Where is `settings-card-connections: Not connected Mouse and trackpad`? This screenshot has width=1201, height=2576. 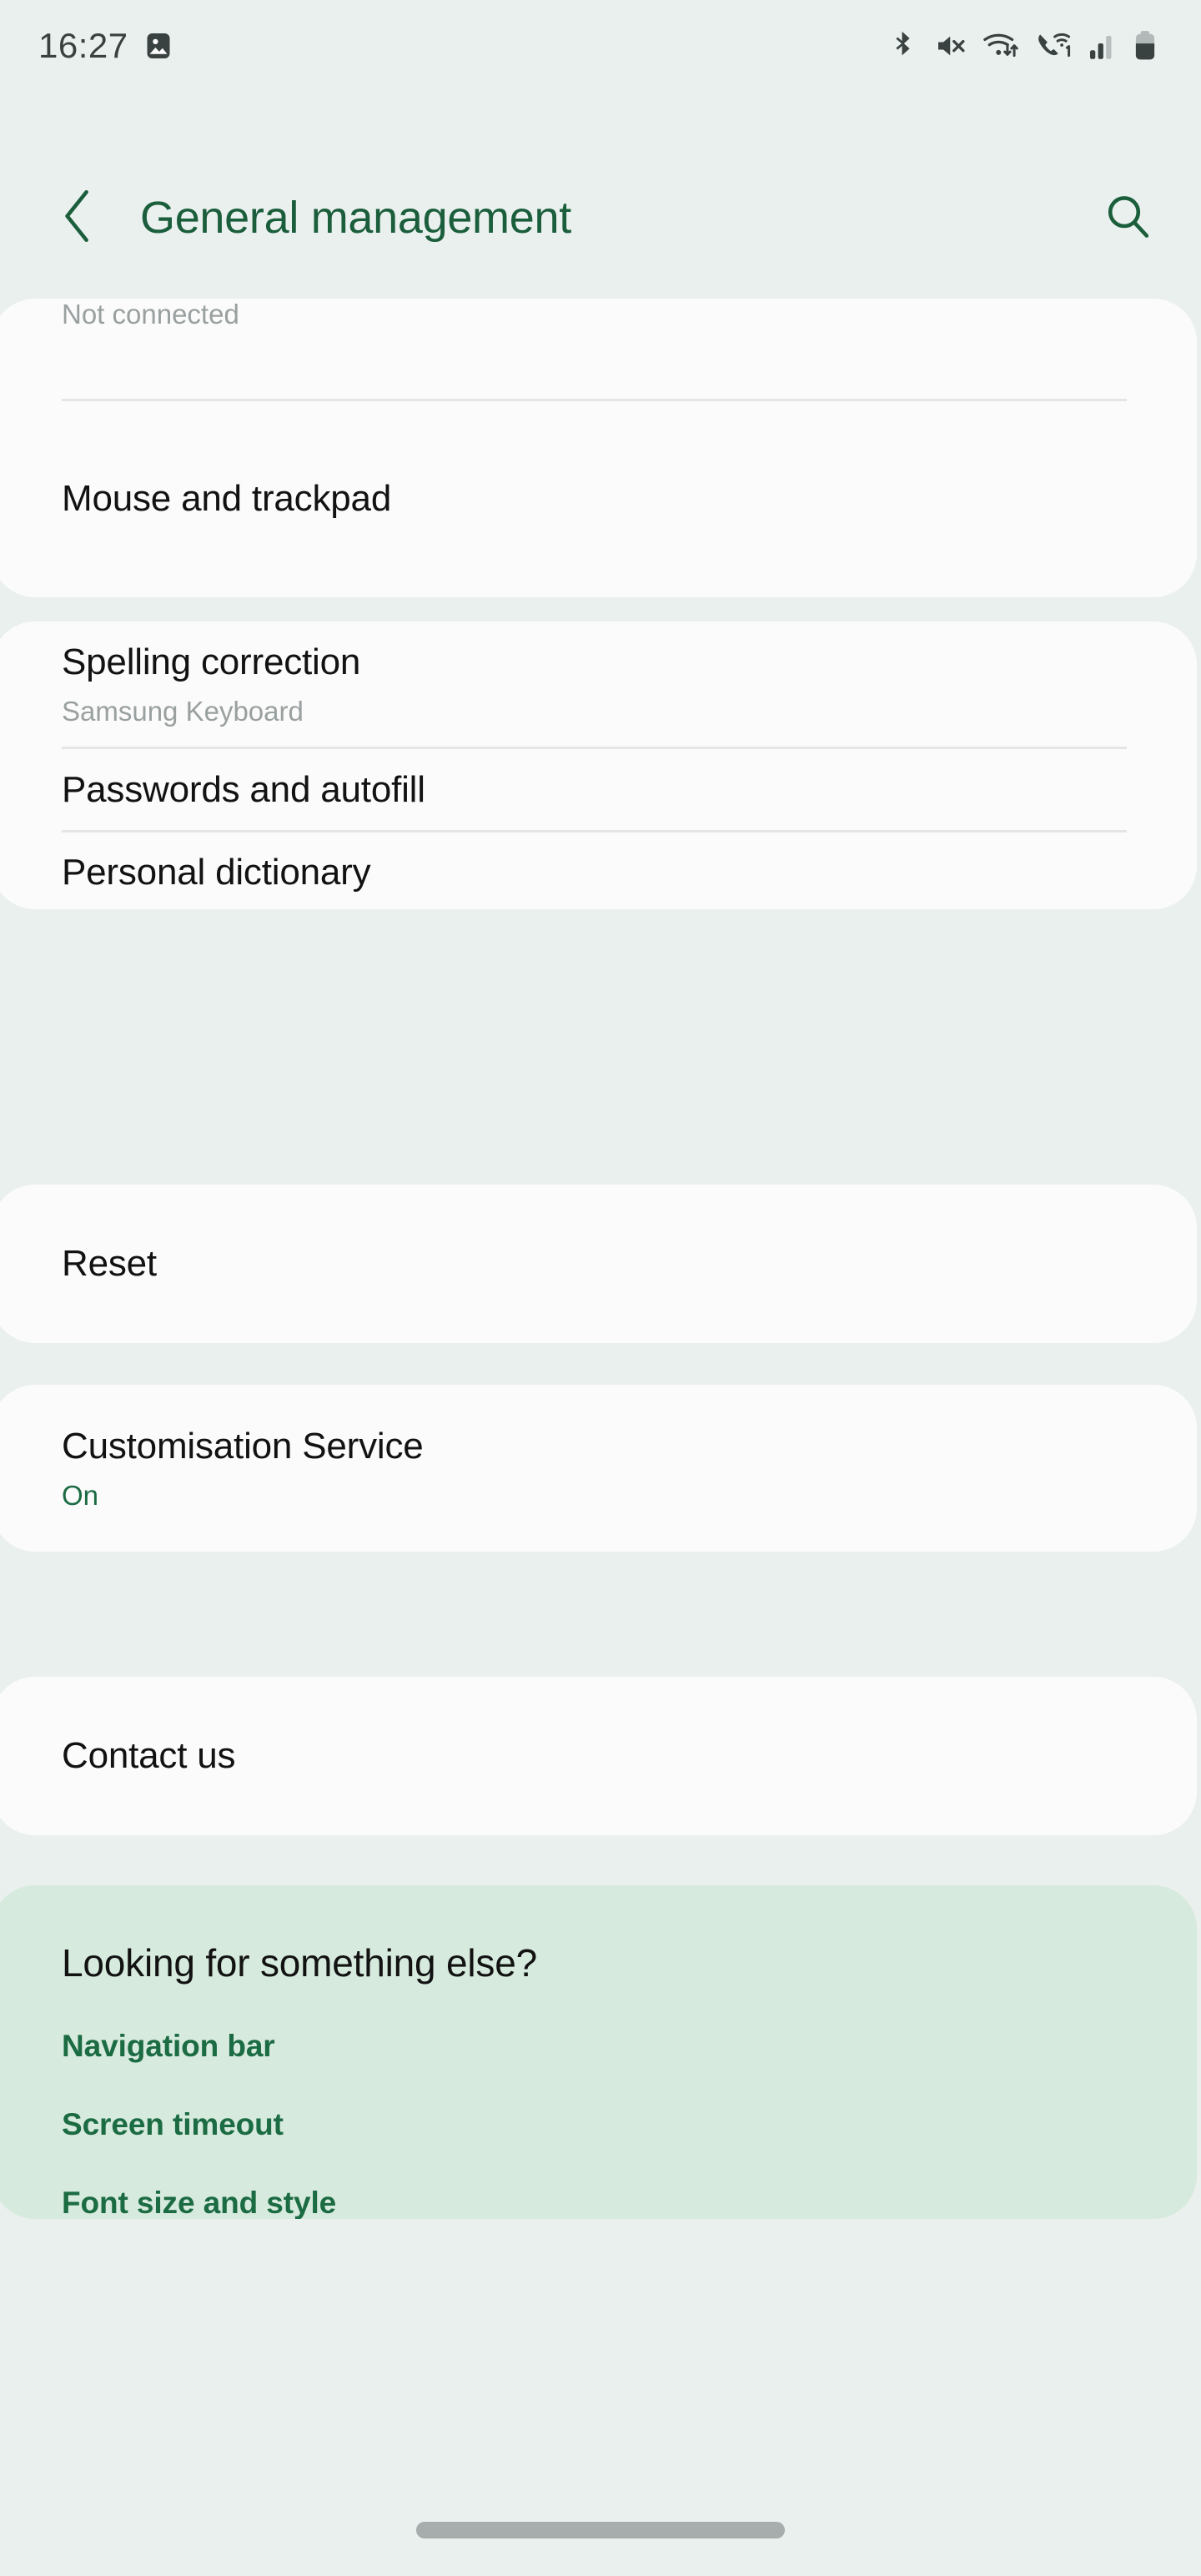 settings-card-connections: Not connected Mouse and trackpad is located at coordinates (598, 448).